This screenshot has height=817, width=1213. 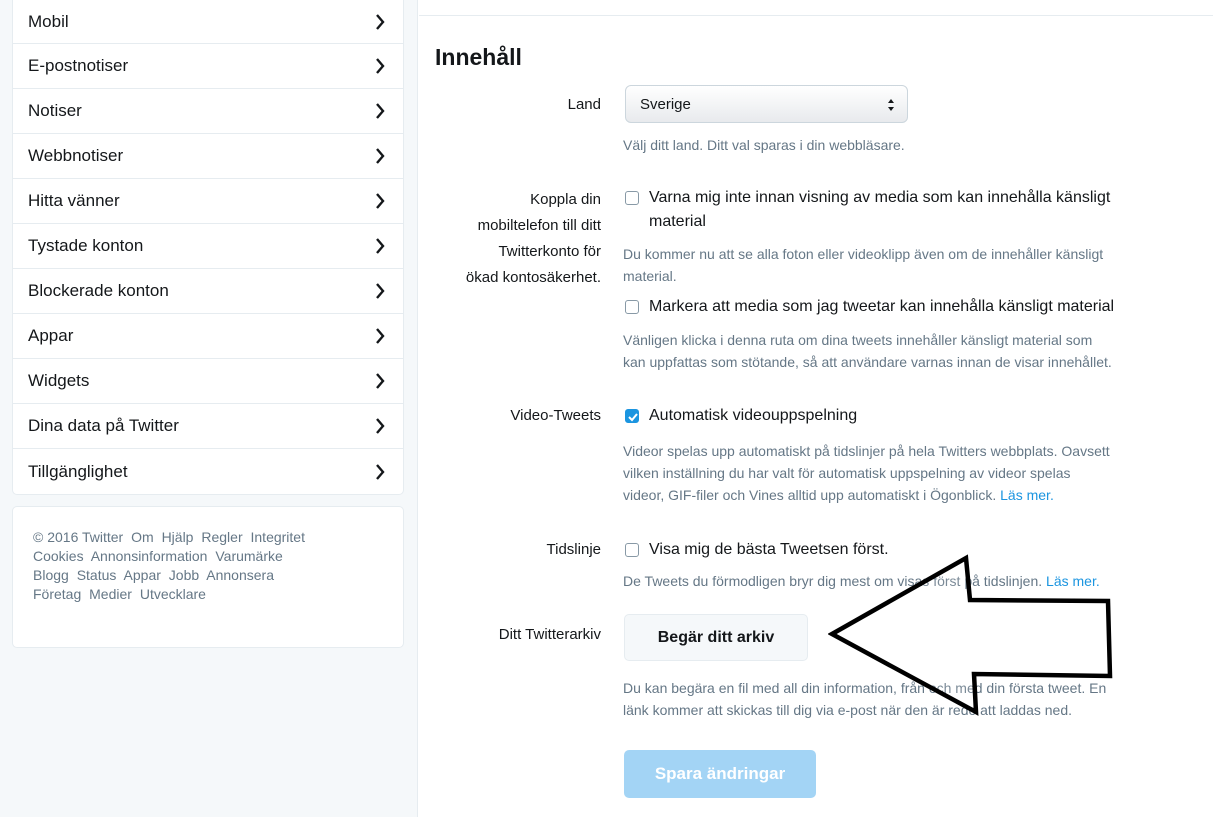 I want to click on archive-label: Ditt Twitterarkiv, so click(x=549, y=634).